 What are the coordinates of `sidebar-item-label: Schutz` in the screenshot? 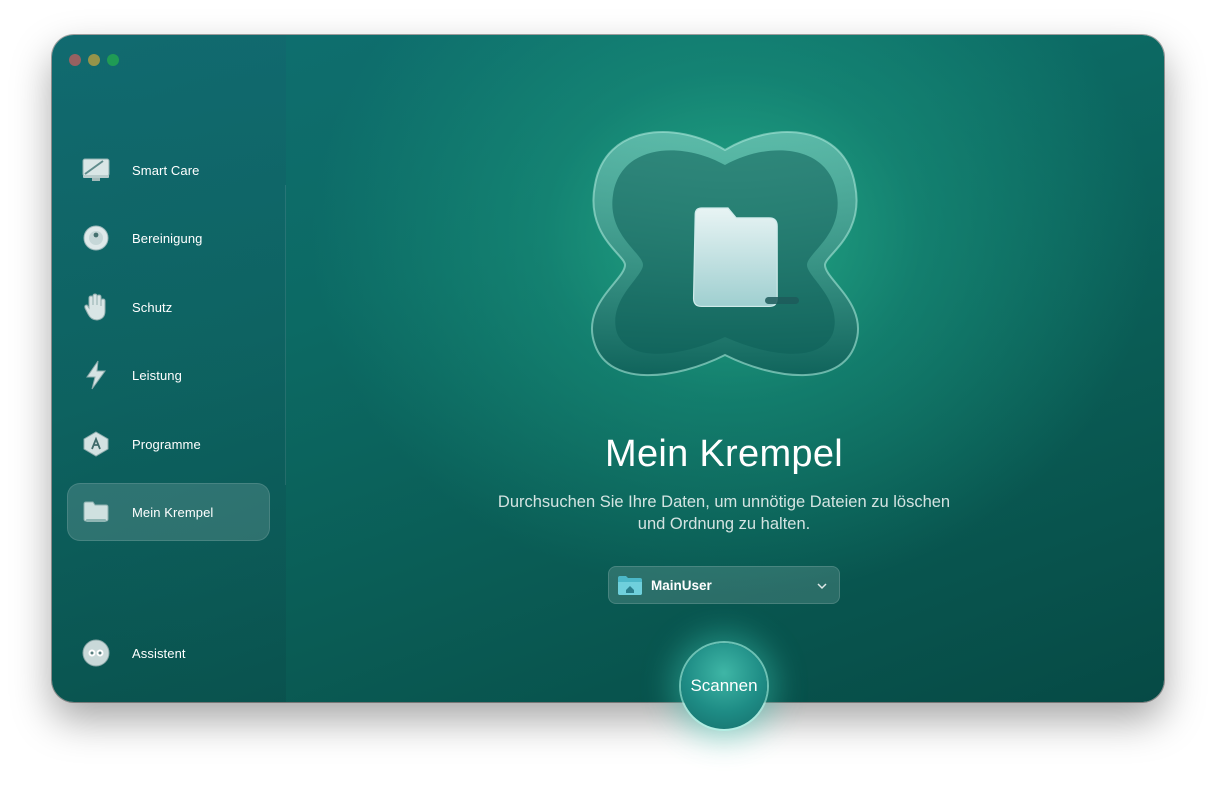 It's located at (152, 307).